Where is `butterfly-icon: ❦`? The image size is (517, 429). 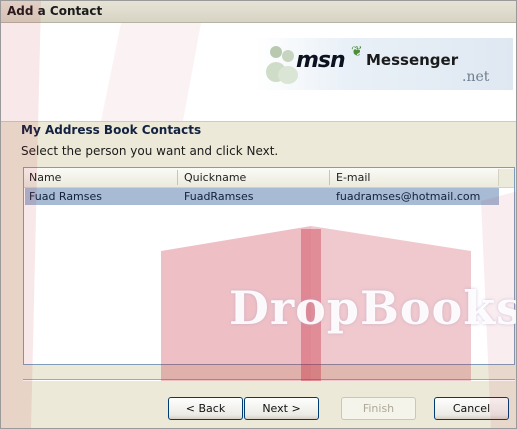
butterfly-icon: ❦ is located at coordinates (357, 52).